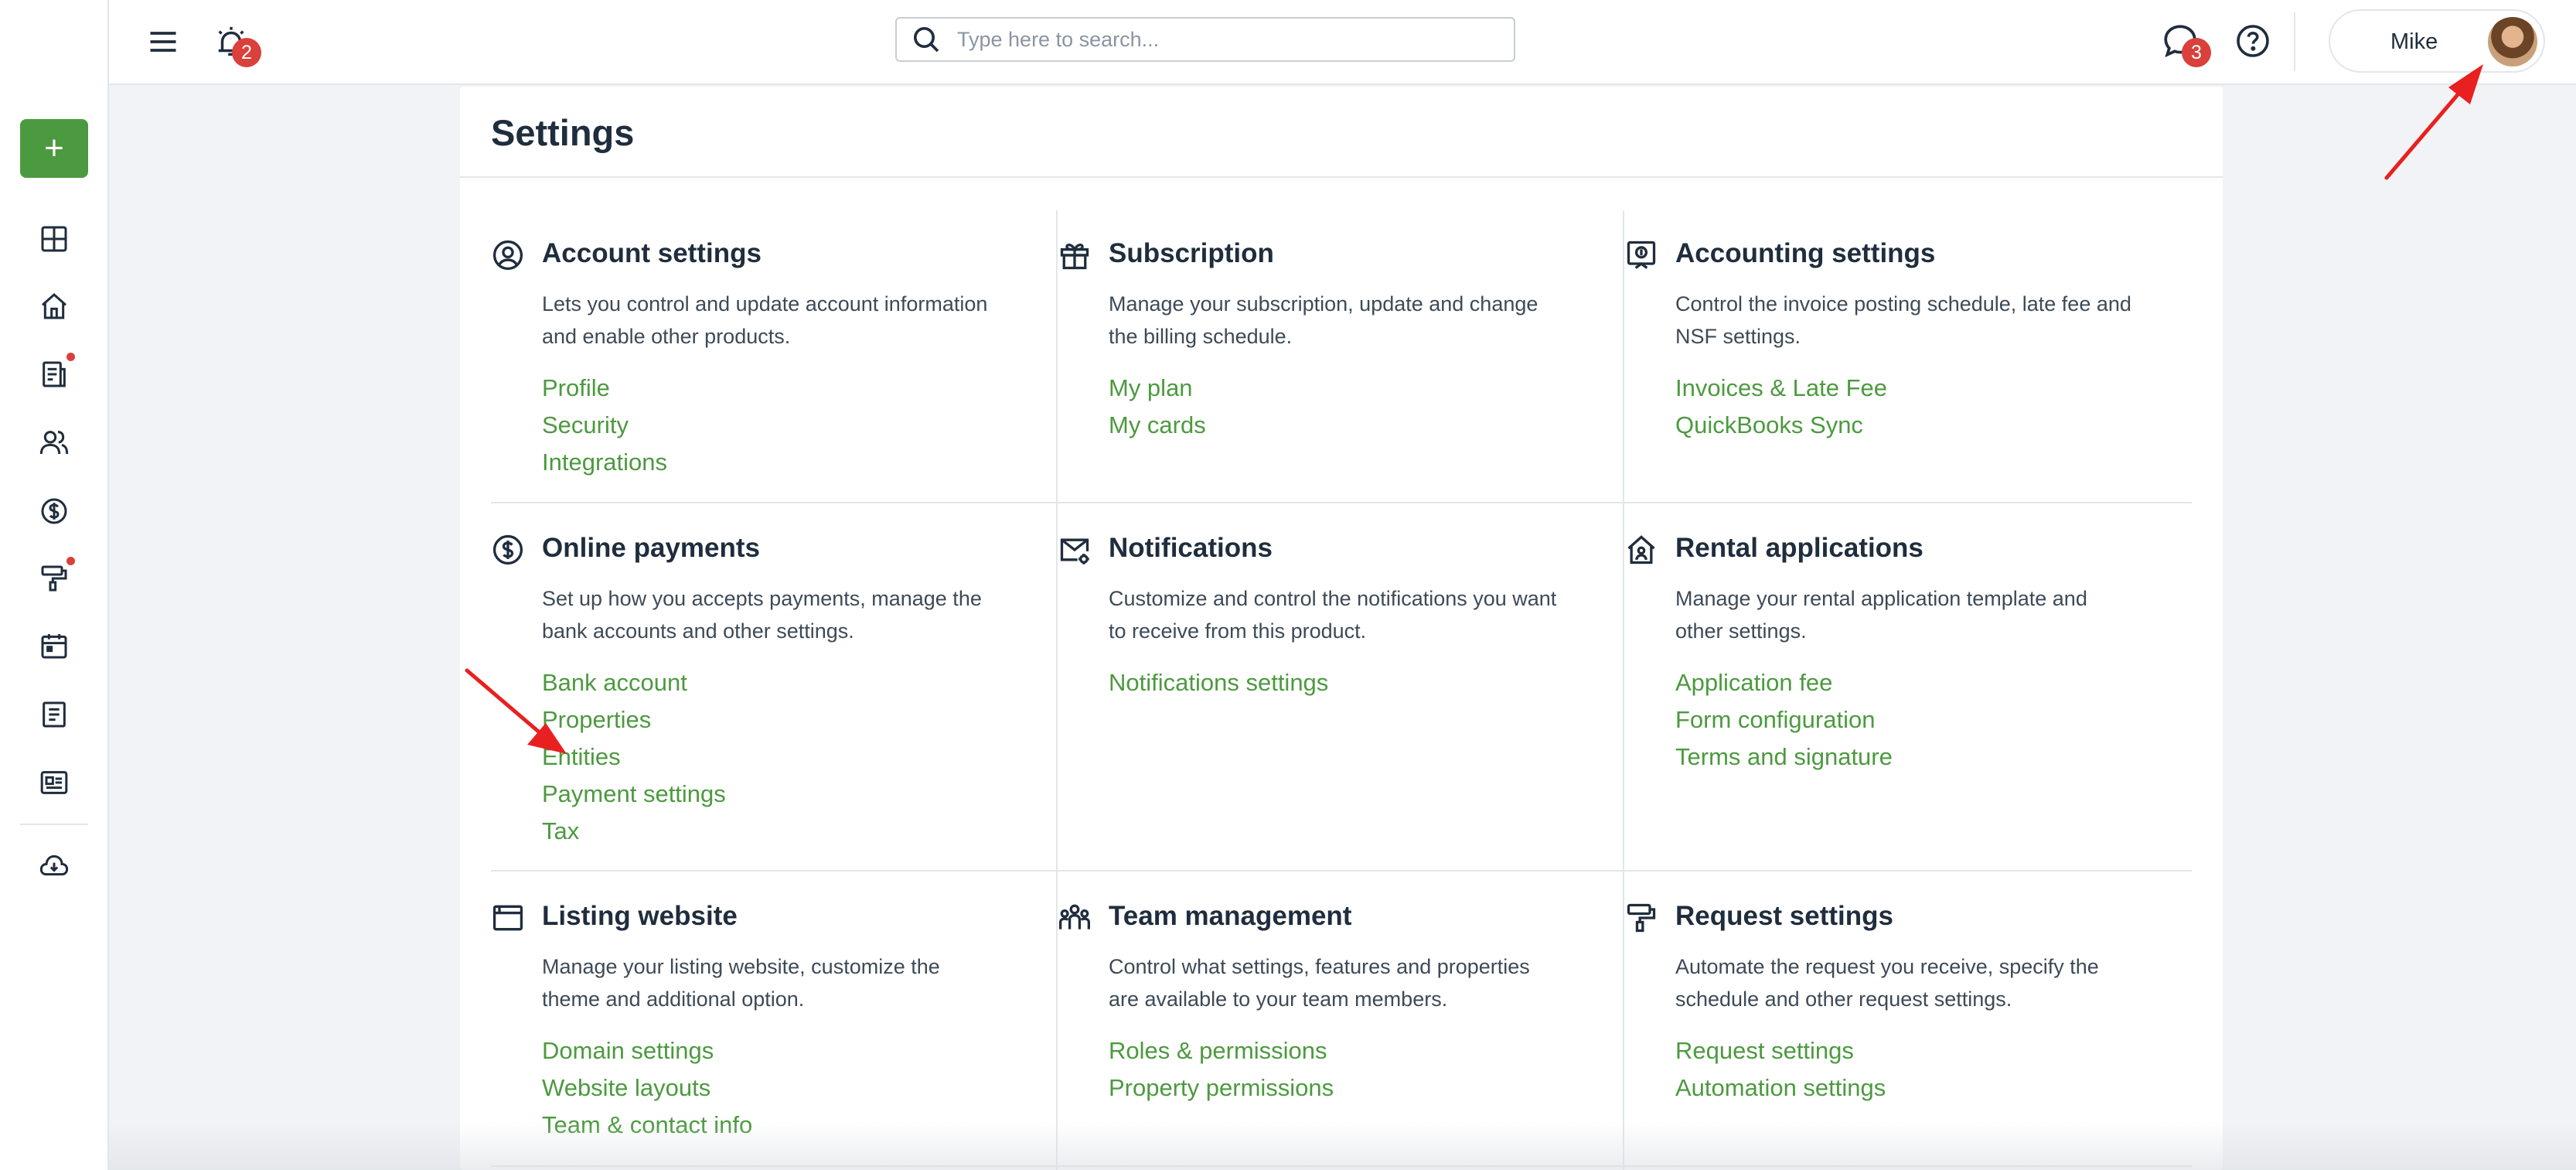 This screenshot has width=2576, height=1170. I want to click on section-title: Rental applications, so click(1799, 548).